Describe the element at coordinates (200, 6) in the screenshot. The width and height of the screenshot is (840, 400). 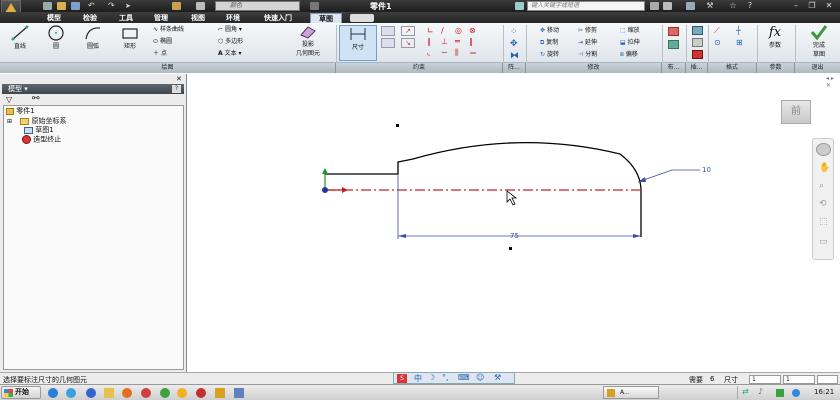
I see `print-icon` at that location.